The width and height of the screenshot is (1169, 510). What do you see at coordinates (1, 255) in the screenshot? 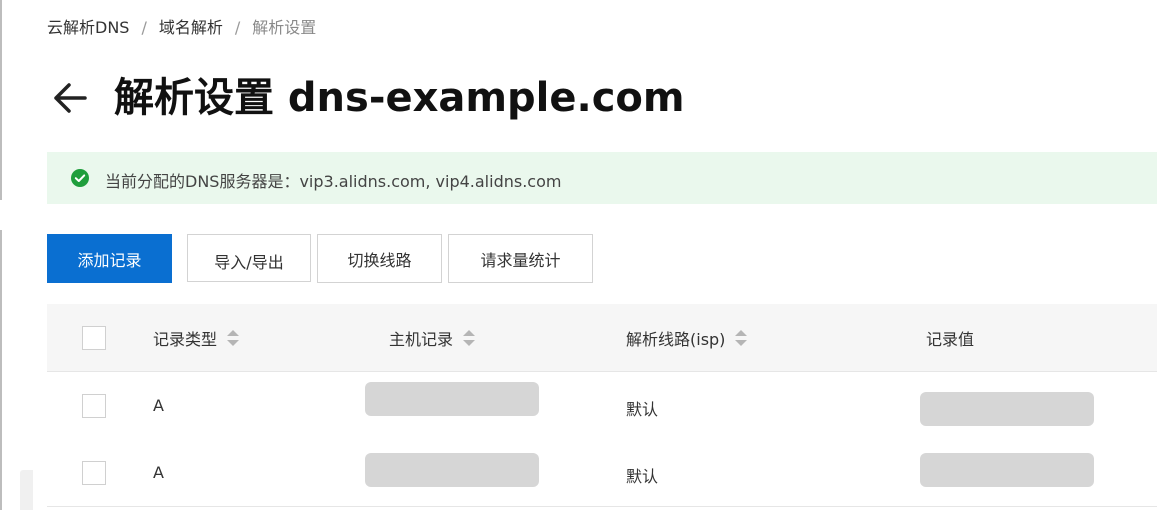
I see `window-left-border` at bounding box center [1, 255].